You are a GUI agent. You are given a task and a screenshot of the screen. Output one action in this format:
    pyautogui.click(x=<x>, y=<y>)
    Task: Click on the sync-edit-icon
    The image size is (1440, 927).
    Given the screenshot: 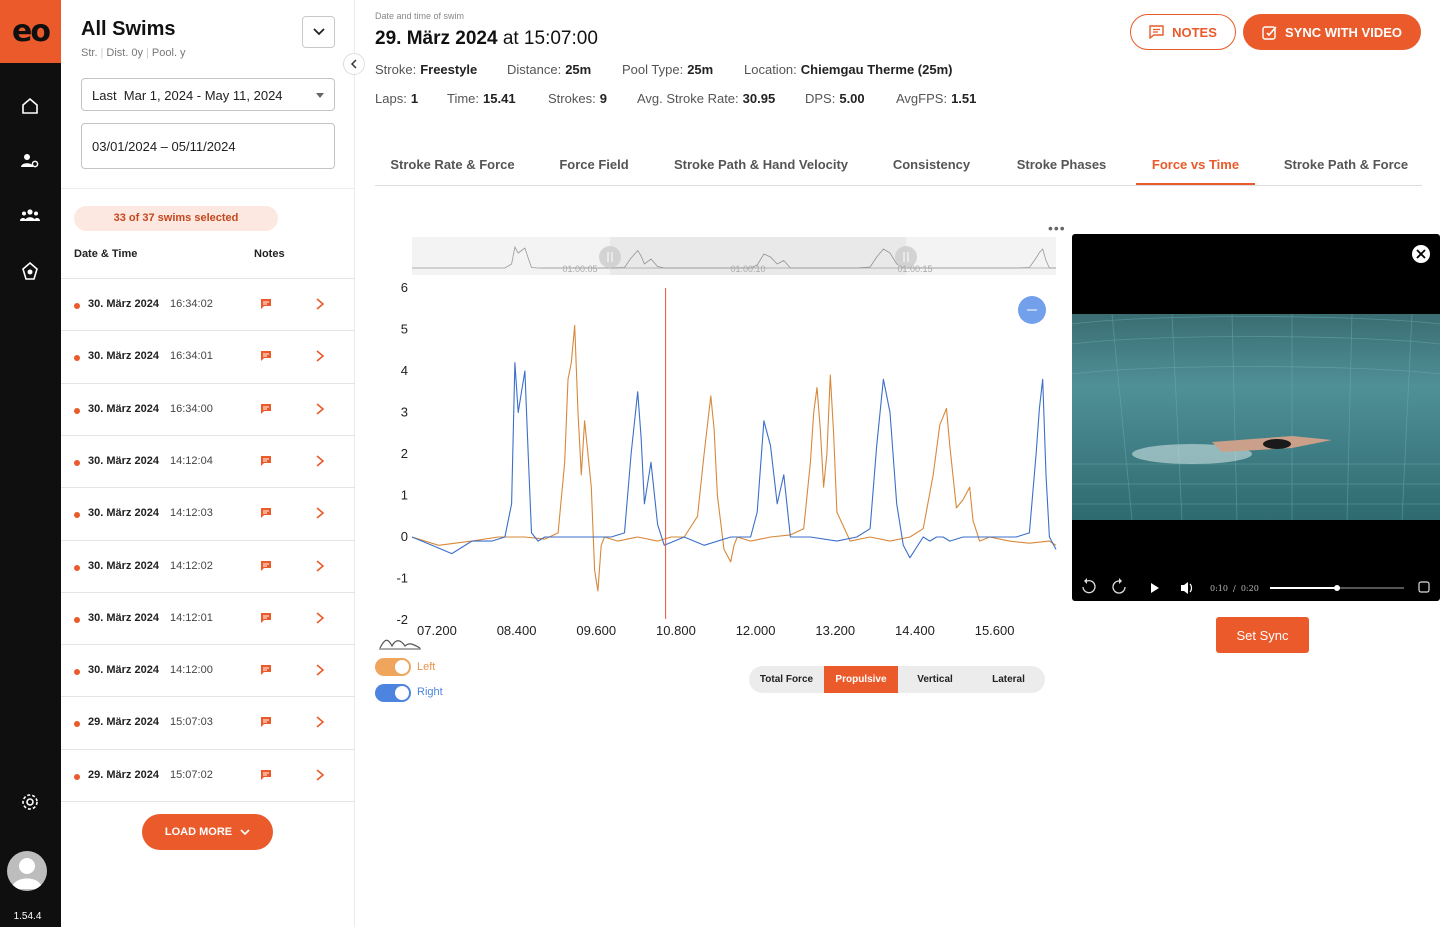 What is the action you would take?
    pyautogui.click(x=1269, y=32)
    